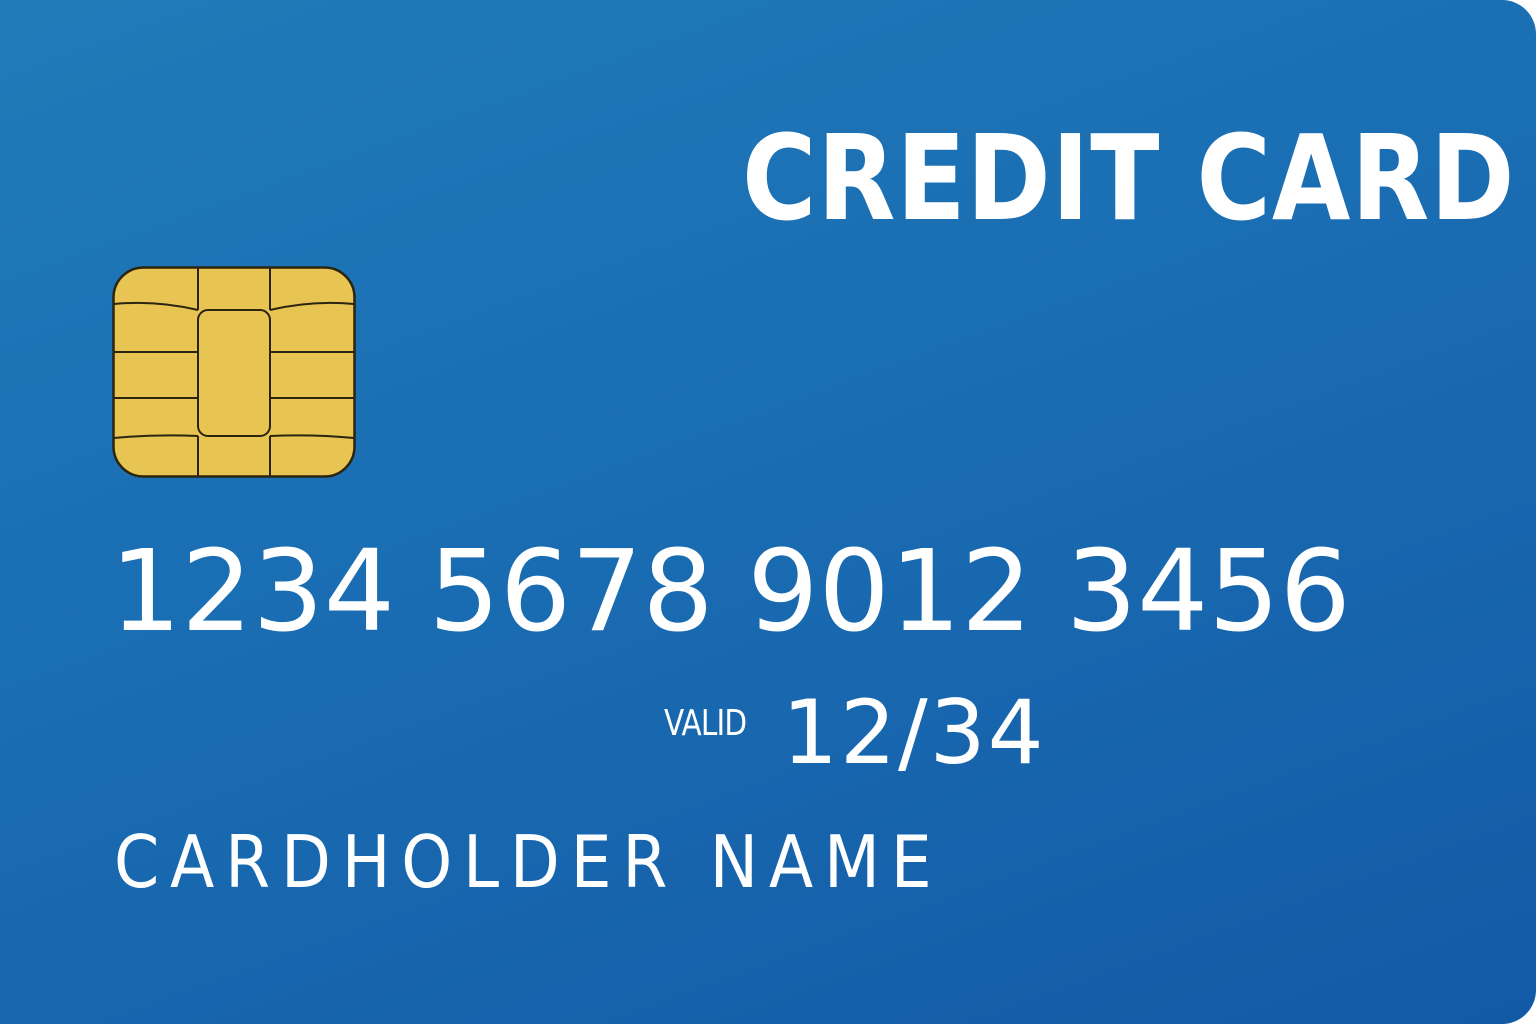 Image resolution: width=1536 pixels, height=1024 pixels. What do you see at coordinates (1129, 178) in the screenshot?
I see `card-title: CREDIT CARD` at bounding box center [1129, 178].